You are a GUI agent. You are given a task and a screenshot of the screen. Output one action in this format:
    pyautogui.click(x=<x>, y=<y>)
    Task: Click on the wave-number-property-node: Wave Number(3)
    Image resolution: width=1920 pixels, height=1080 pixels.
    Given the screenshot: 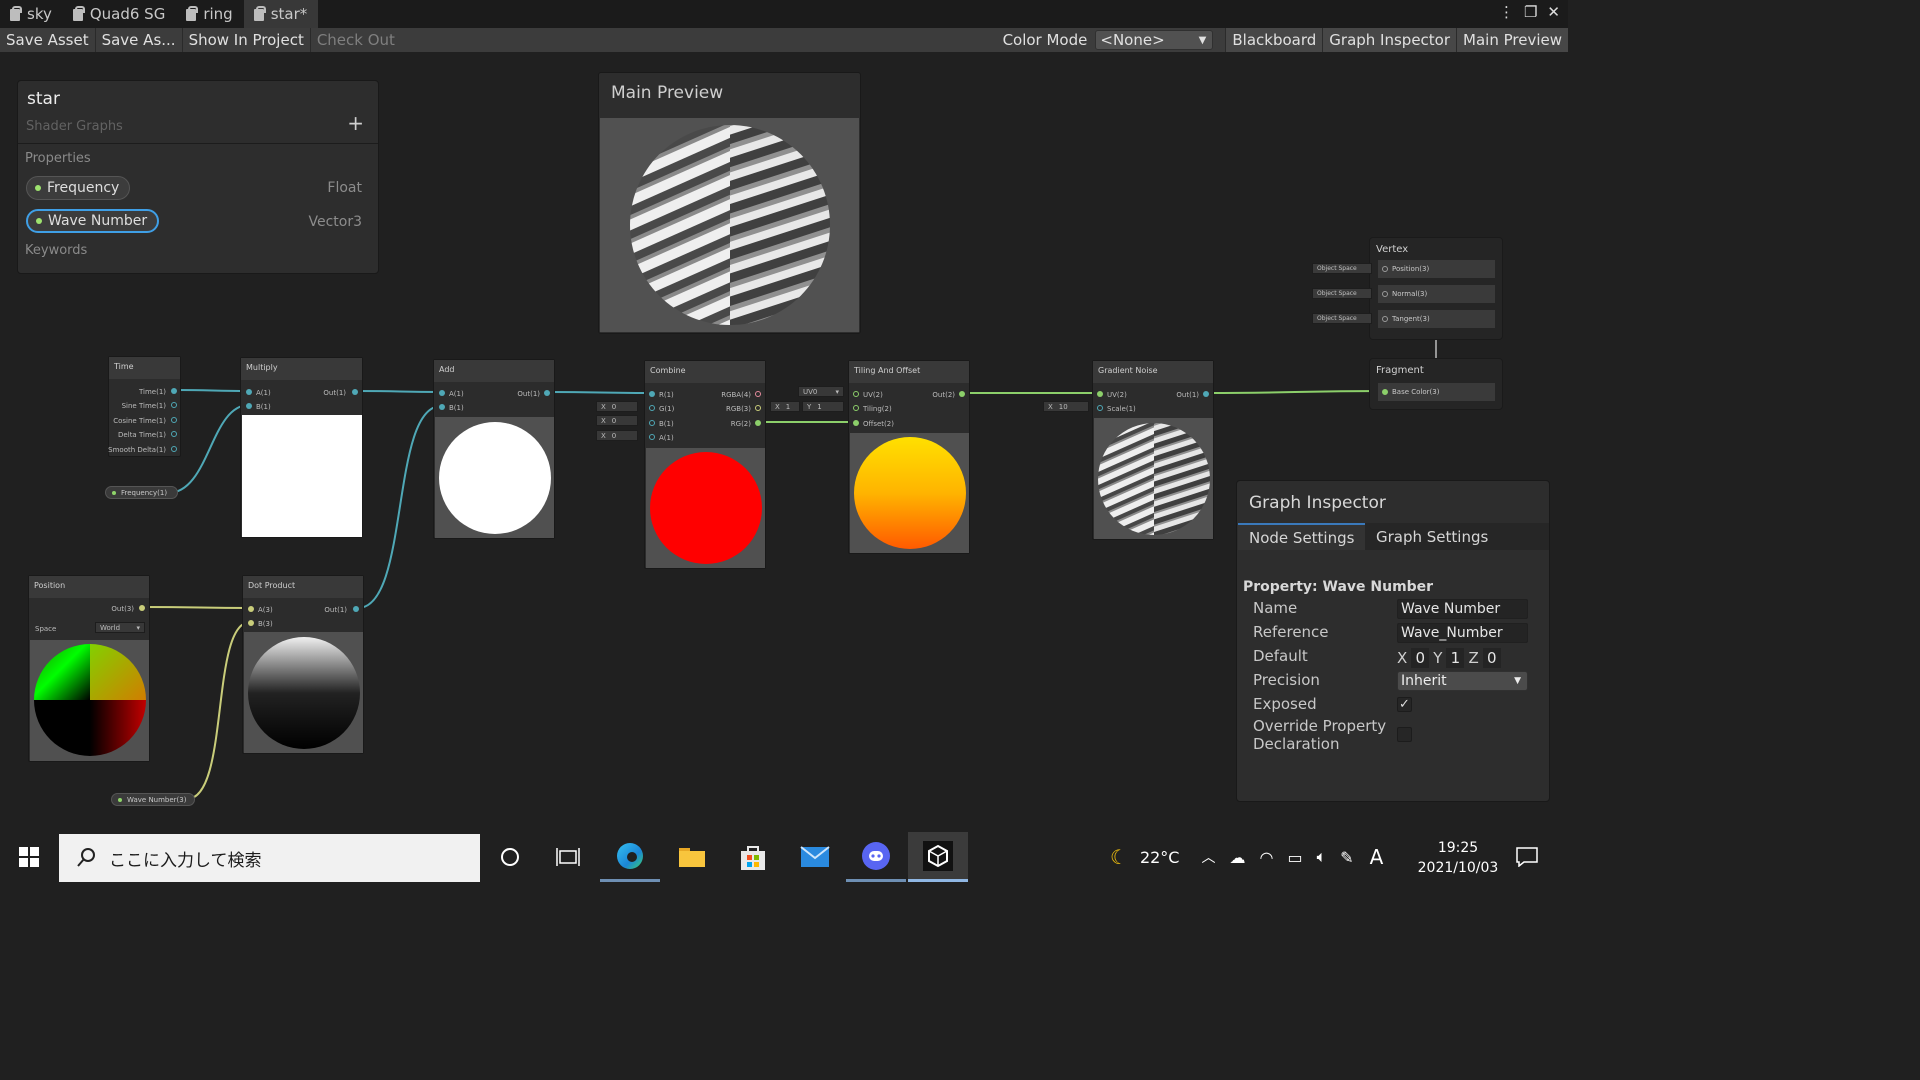 What is the action you would take?
    pyautogui.click(x=153, y=799)
    